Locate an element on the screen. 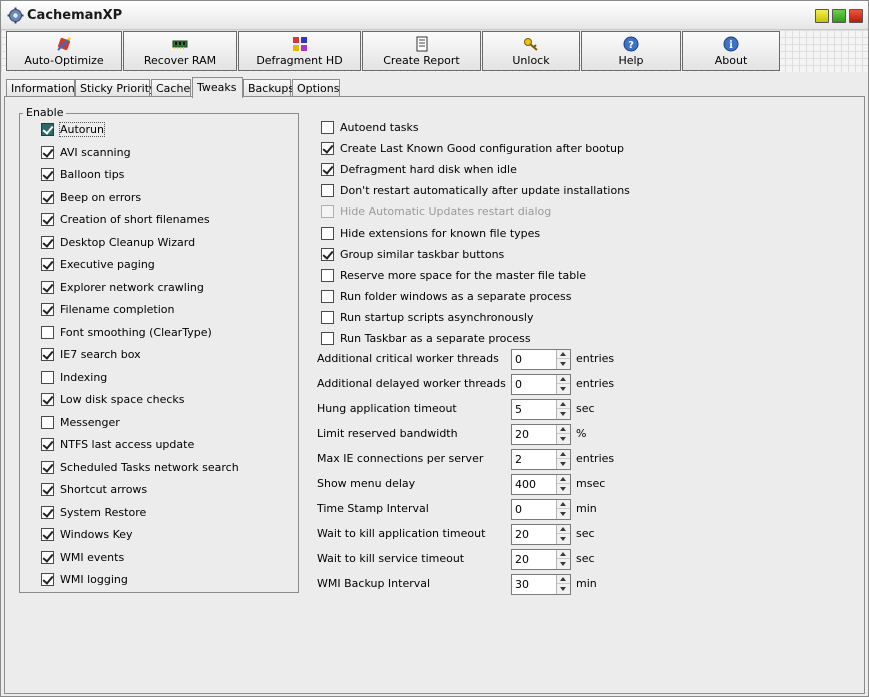  checkbox-label: Low disk space checks is located at coordinates (122, 399).